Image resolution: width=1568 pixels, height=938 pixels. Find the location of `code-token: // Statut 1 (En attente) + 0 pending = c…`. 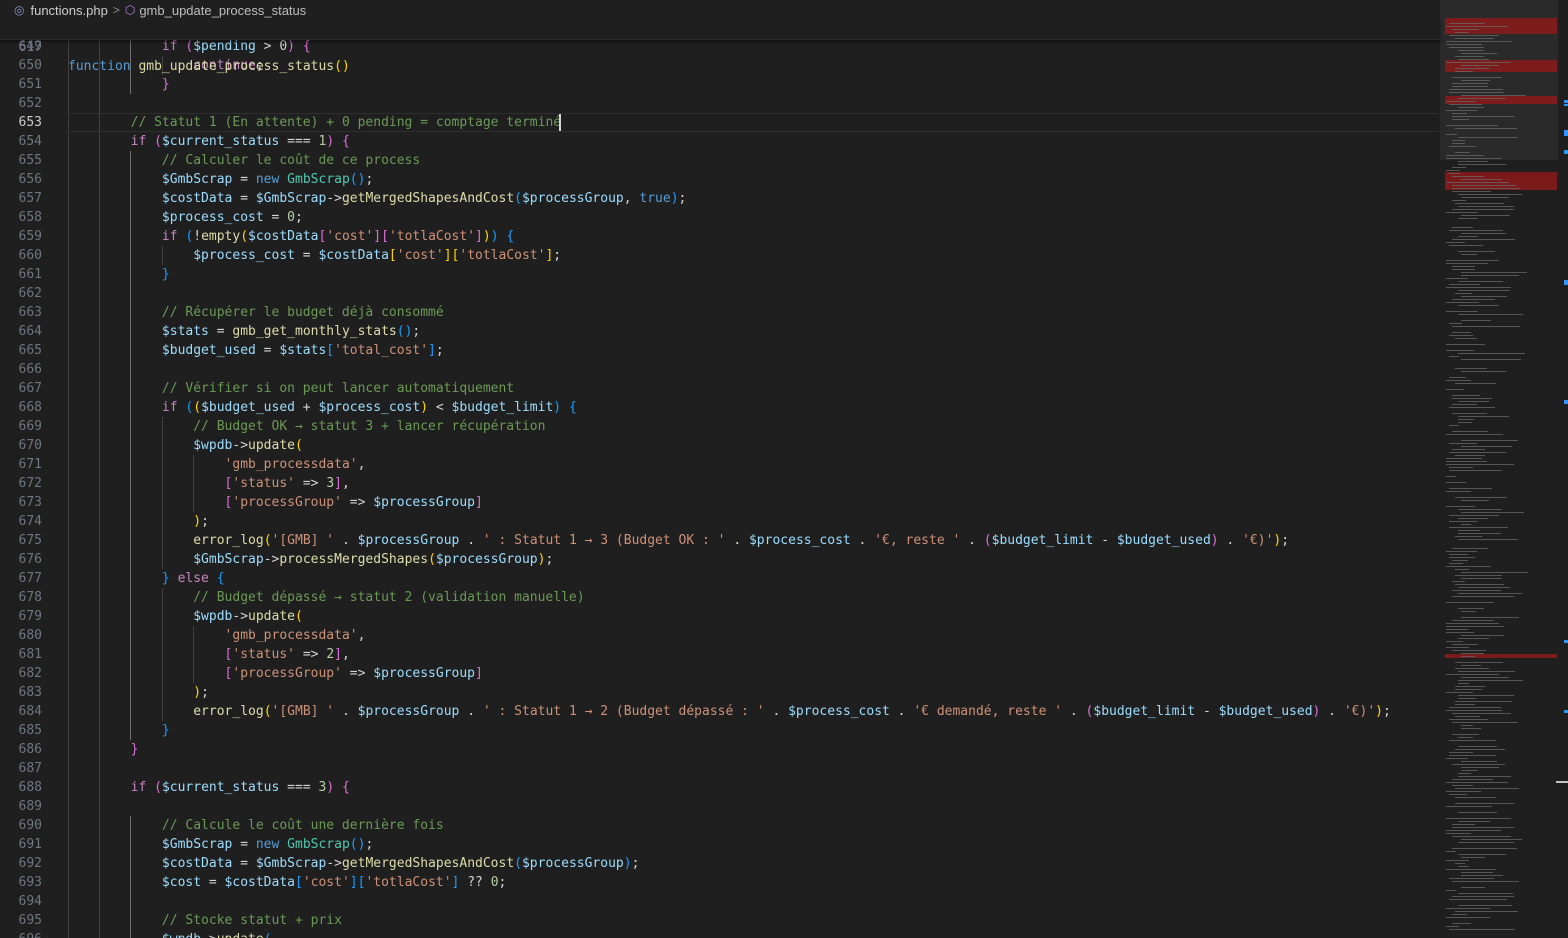

code-token: // Statut 1 (En attente) + 0 pending = c… is located at coordinates (346, 122).